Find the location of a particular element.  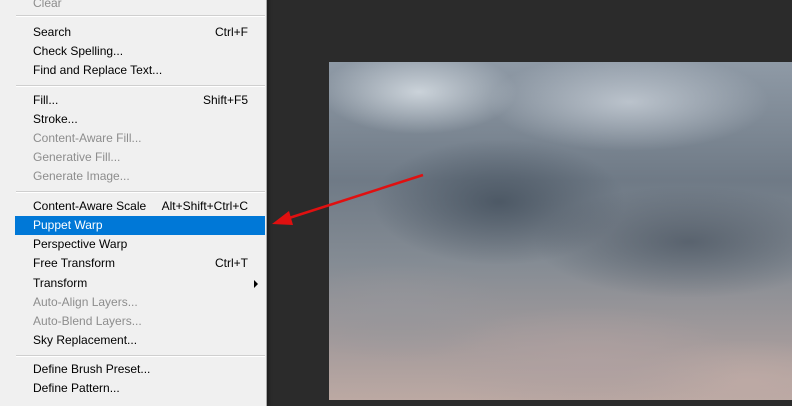

menu-item-clear: Clear is located at coordinates (140, 6).